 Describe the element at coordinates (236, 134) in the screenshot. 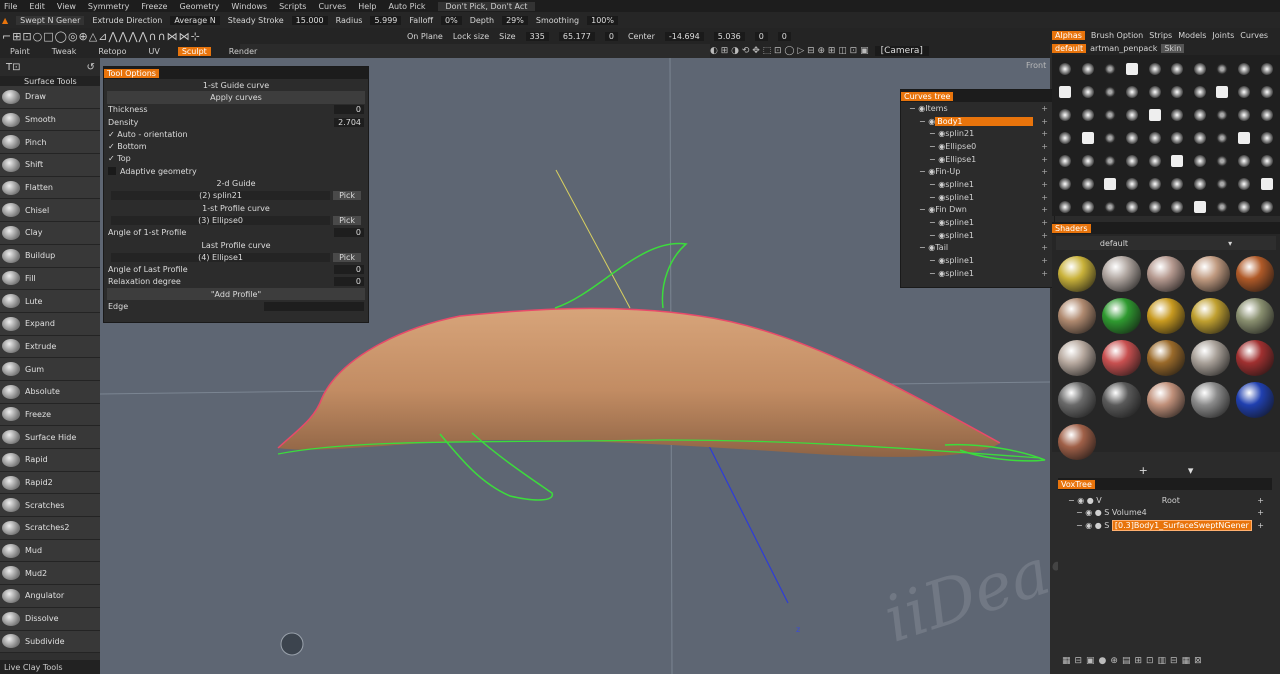

I see `auto-orientation-checkbox: ✓ Auto - orientation` at that location.